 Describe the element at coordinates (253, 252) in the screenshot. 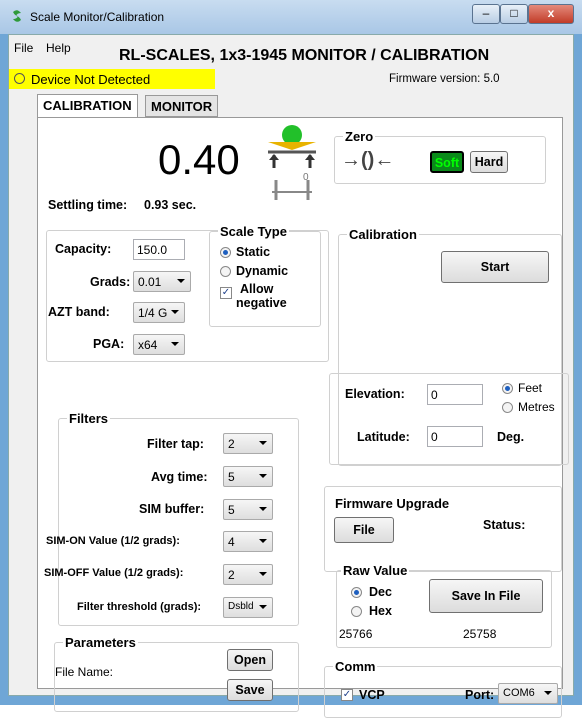

I see `static-label: Static` at that location.